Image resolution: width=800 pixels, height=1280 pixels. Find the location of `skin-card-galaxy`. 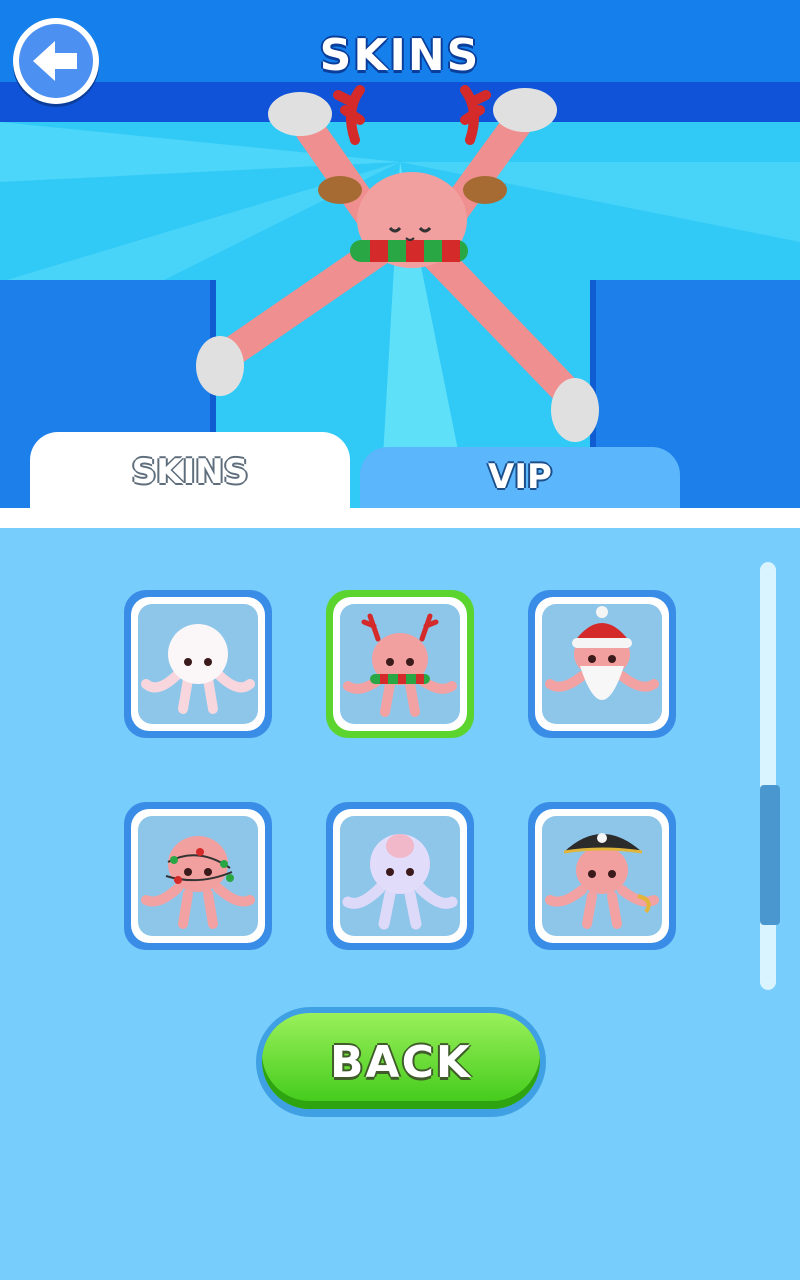

skin-card-galaxy is located at coordinates (400, 876).